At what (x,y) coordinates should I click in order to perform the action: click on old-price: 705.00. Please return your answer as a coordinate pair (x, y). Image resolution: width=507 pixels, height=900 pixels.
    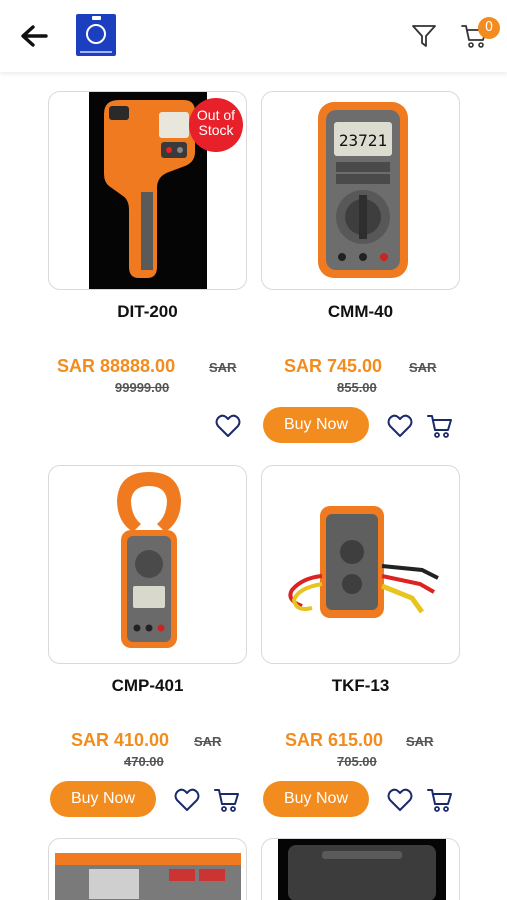
    Looking at the image, I should click on (357, 761).